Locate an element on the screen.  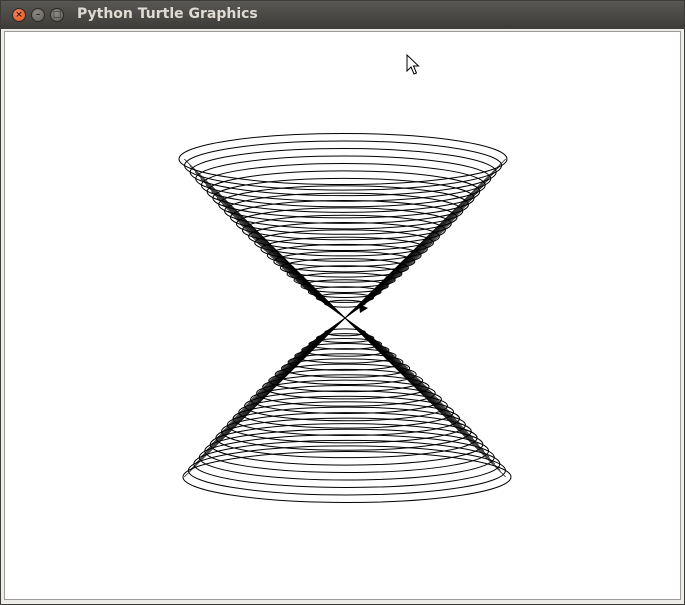
upper-lobe-stroke is located at coordinates (265, 238).